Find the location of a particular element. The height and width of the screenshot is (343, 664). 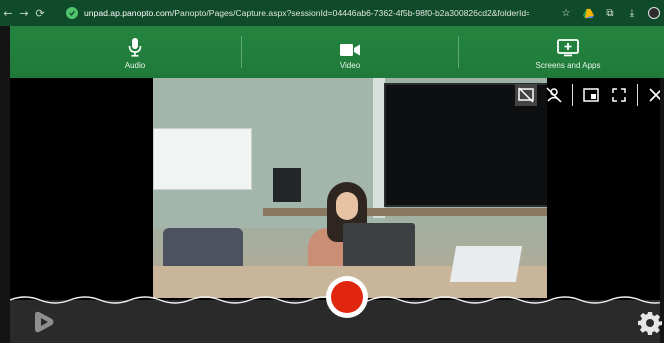

download-icon: ⤓ is located at coordinates (632, 13).